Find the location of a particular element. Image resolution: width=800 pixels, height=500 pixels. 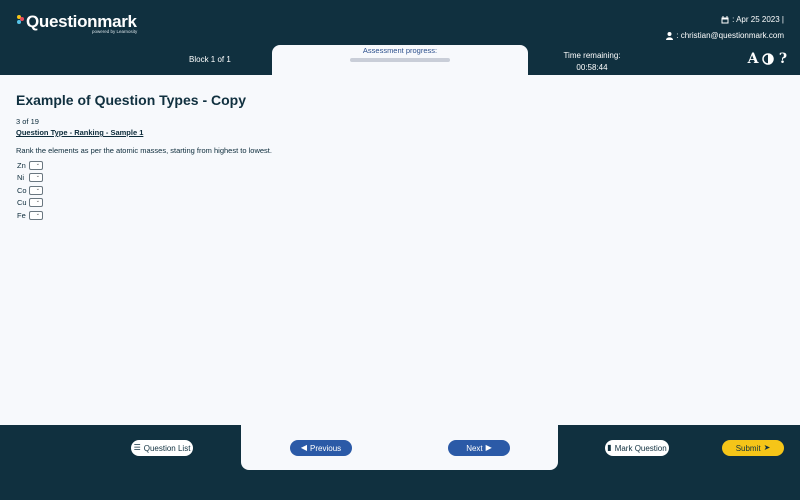

mark-question-label: Mark Question is located at coordinates (640, 448).